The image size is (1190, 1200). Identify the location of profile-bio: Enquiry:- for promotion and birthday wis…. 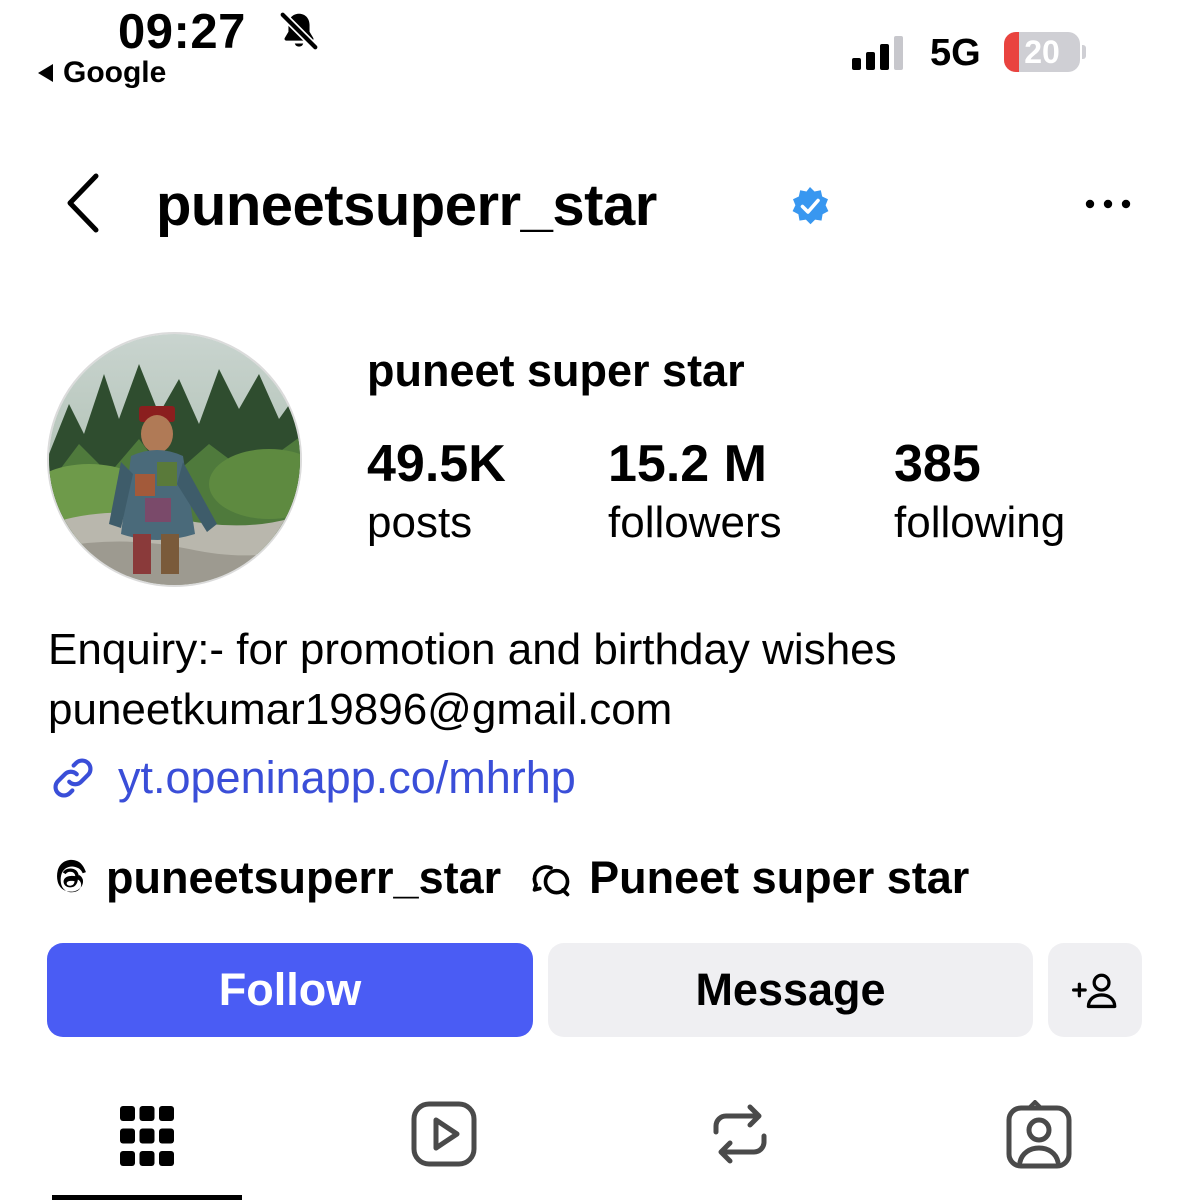
(472, 680).